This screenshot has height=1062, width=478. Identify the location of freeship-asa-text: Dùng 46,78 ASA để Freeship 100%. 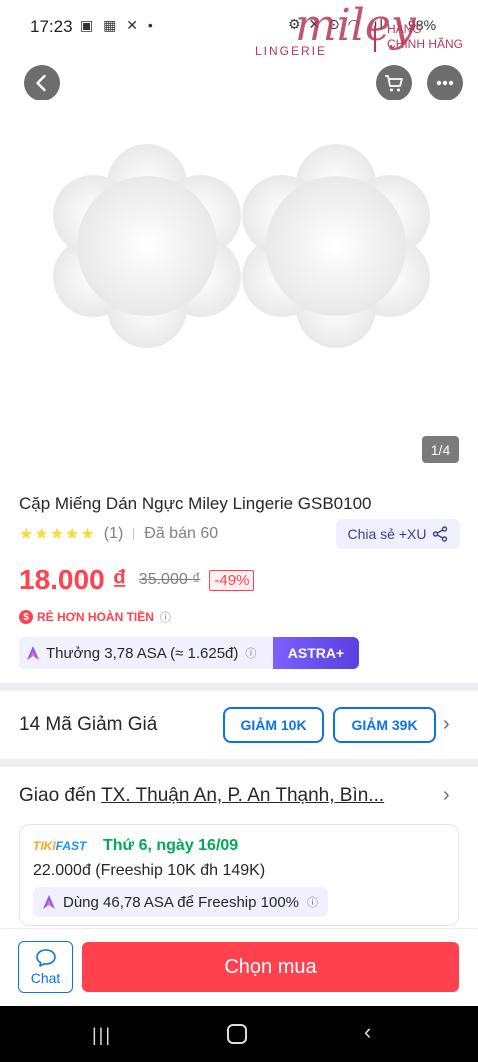
(181, 902).